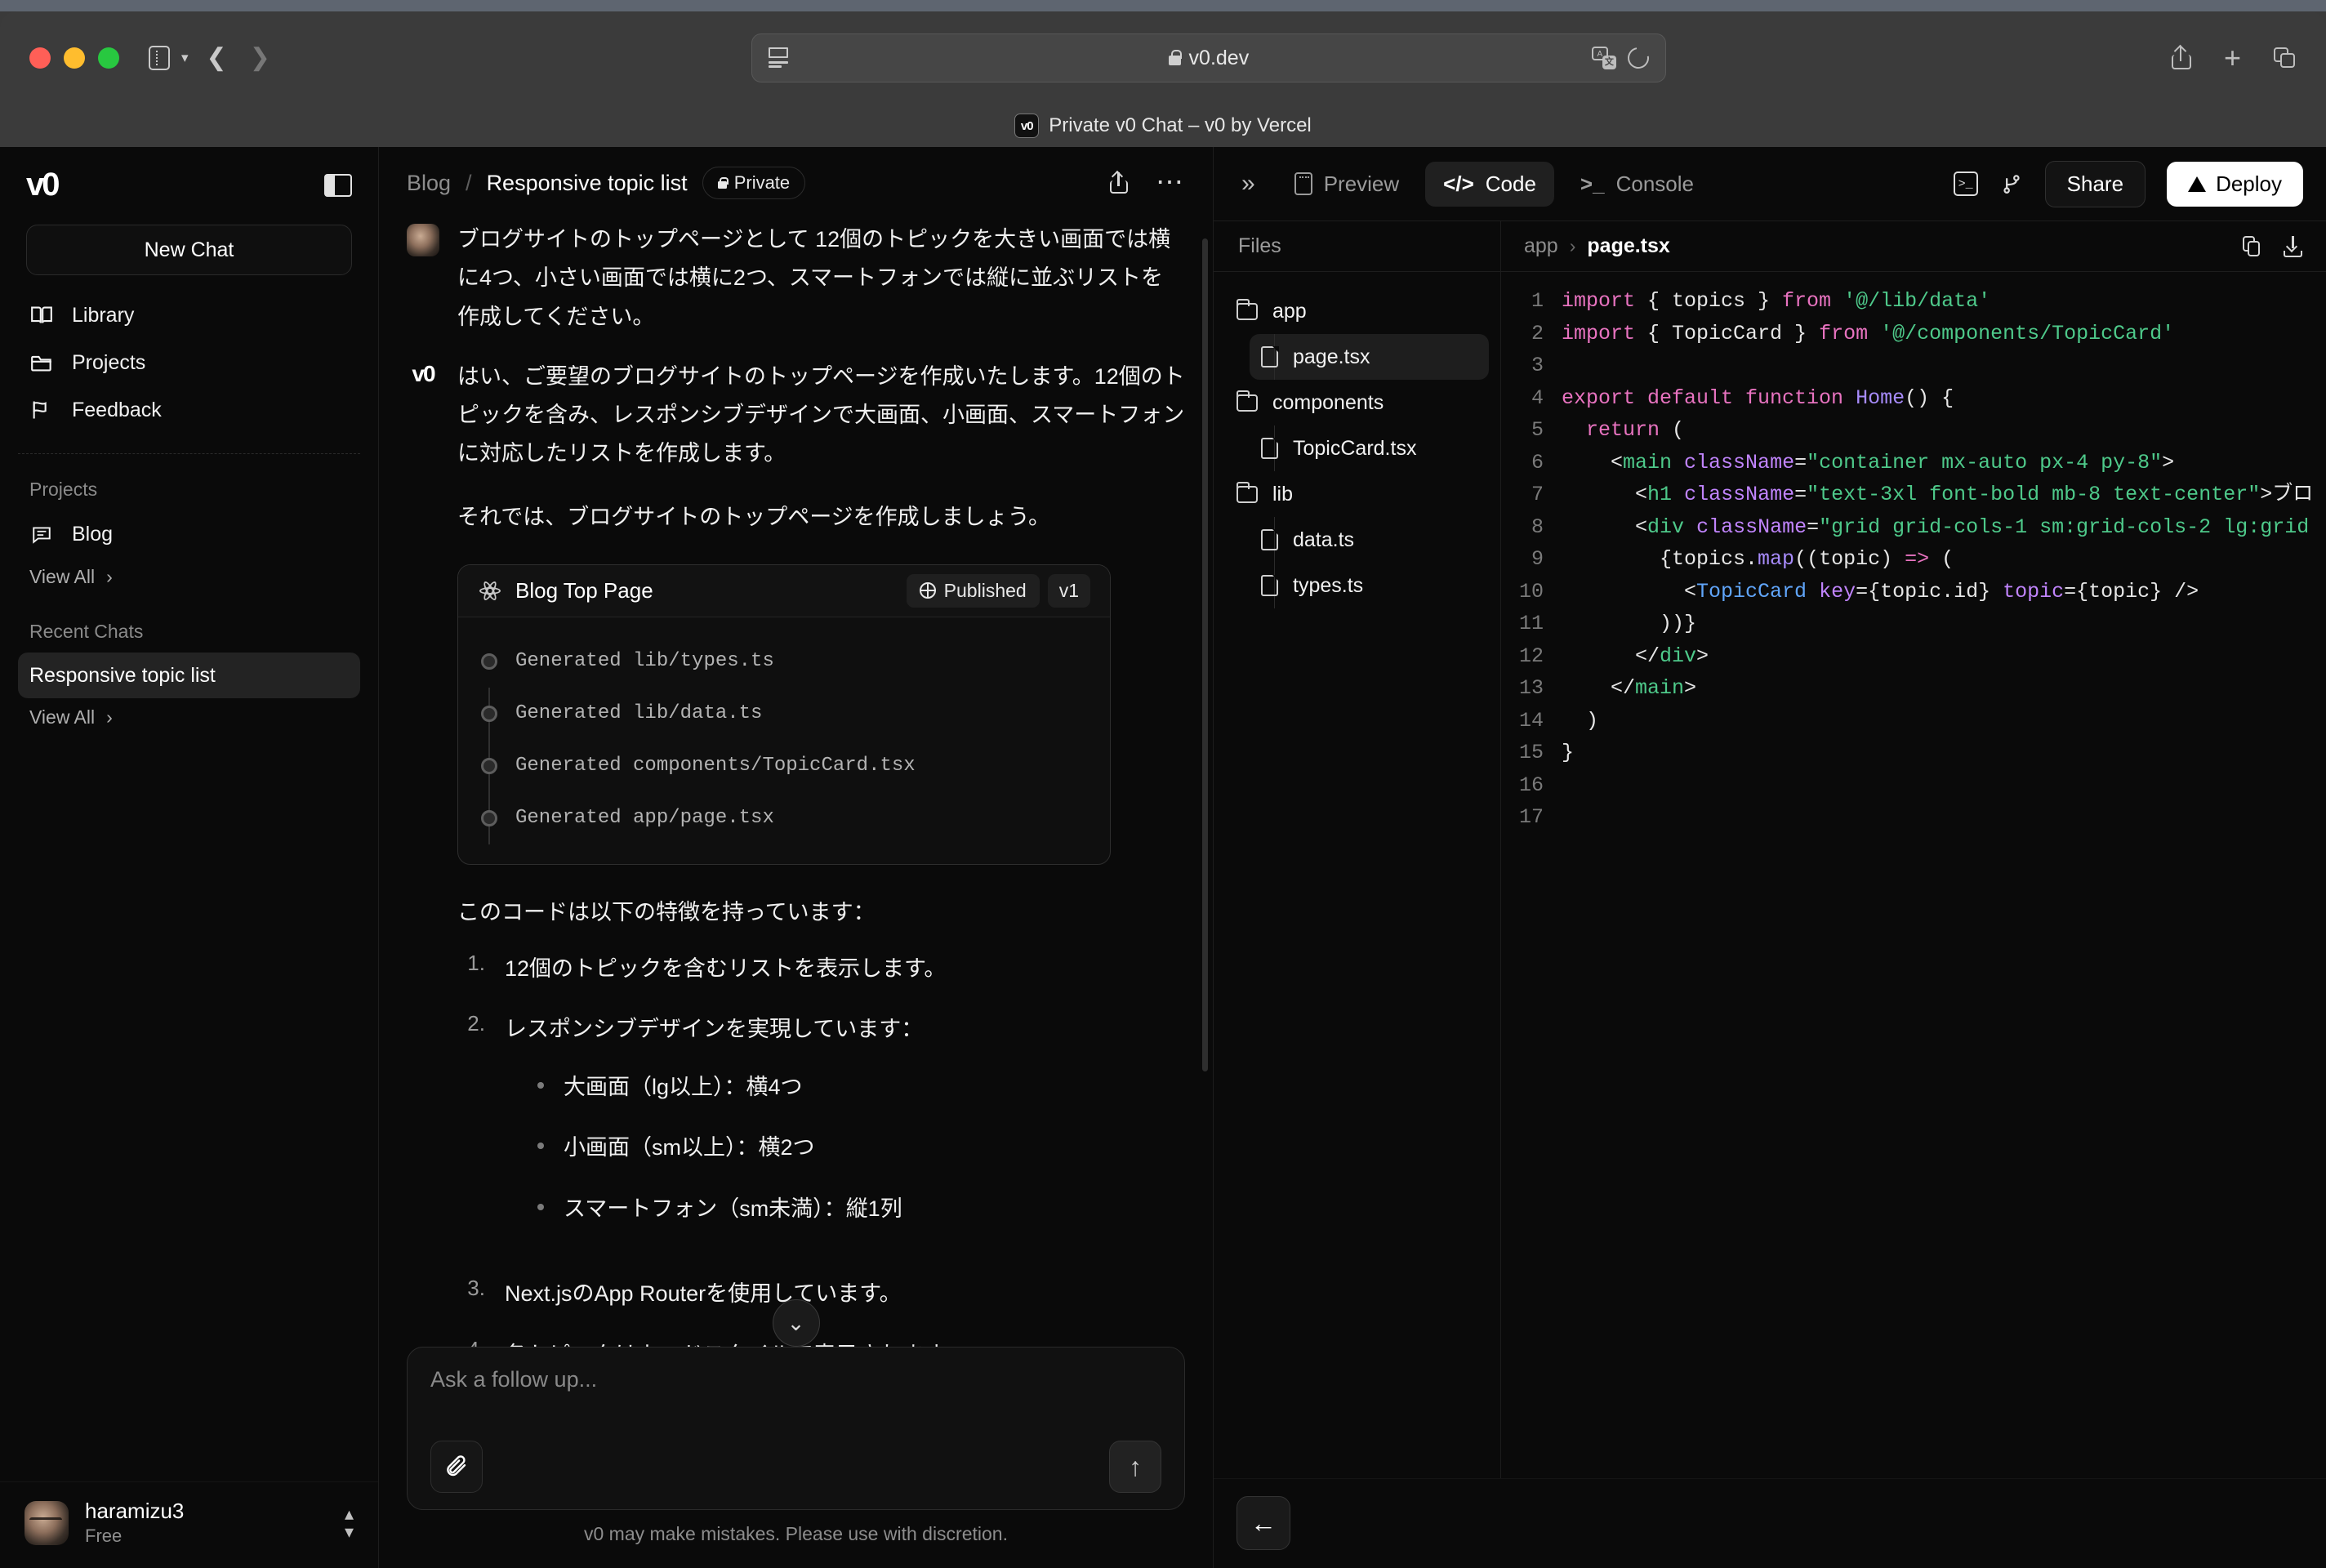  I want to click on tree-file-topiccard-tsx: TopicCard.tsx, so click(1369, 448).